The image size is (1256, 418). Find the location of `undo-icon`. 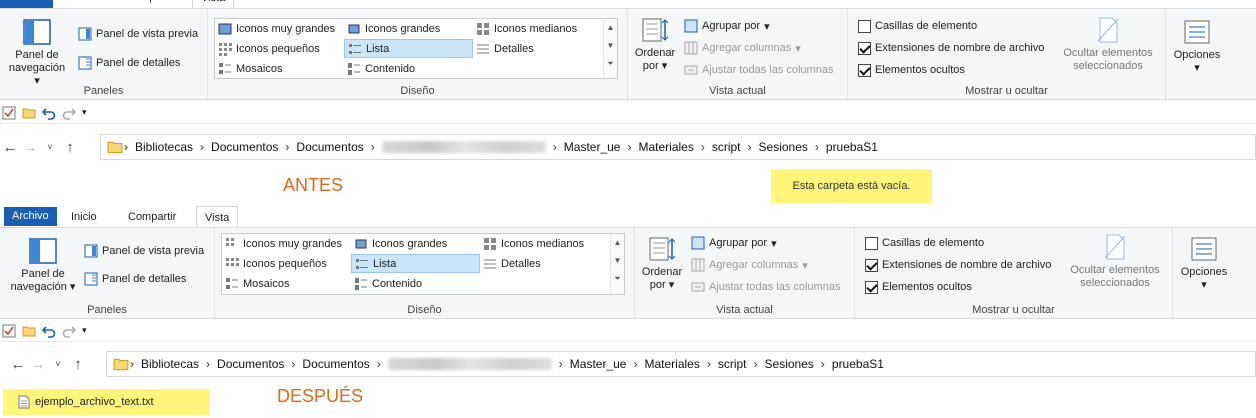

undo-icon is located at coordinates (49, 331).